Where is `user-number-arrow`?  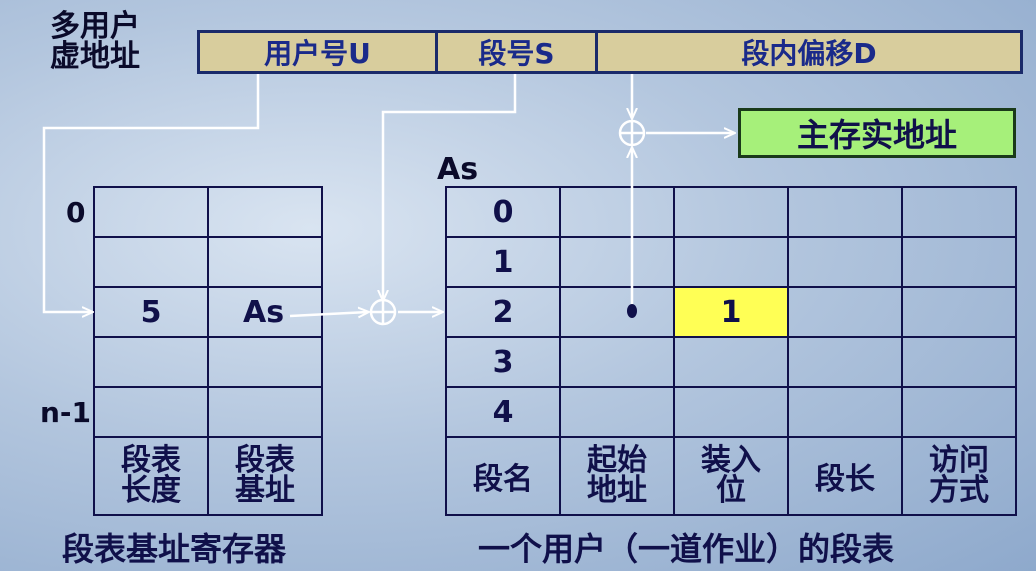 user-number-arrow is located at coordinates (151, 193).